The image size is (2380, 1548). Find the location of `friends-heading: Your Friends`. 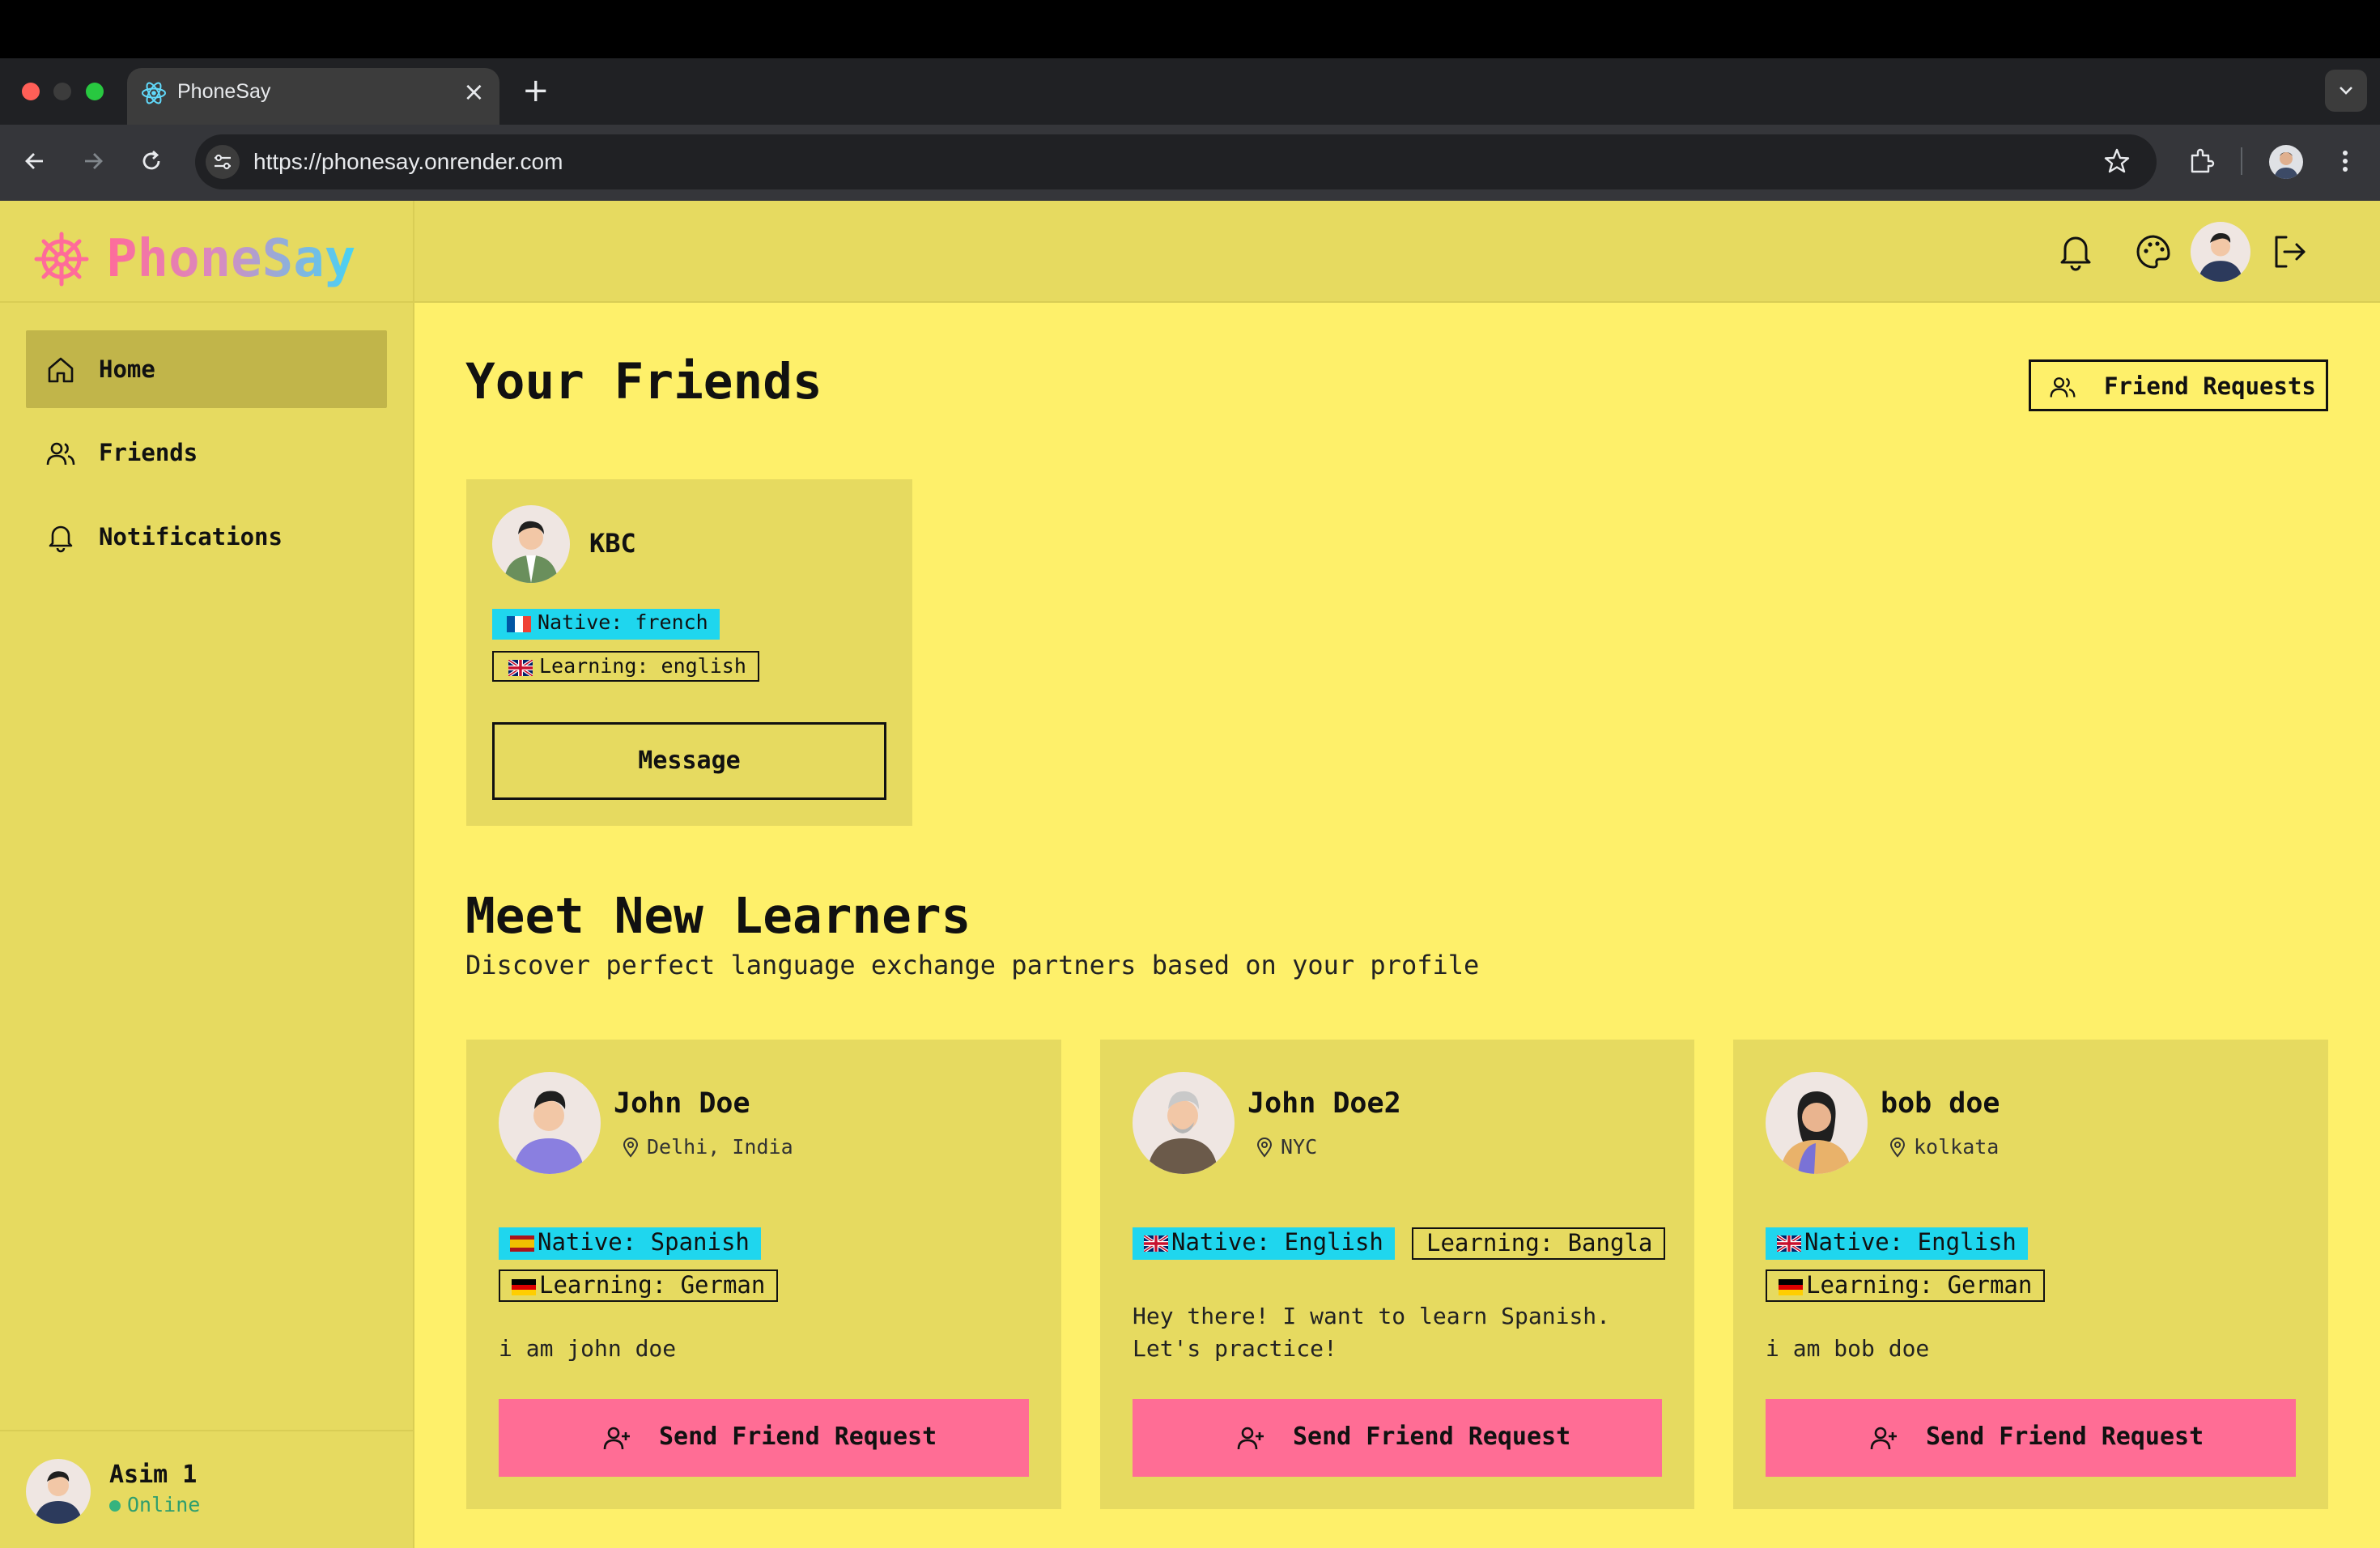

friends-heading: Your Friends is located at coordinates (644, 381).